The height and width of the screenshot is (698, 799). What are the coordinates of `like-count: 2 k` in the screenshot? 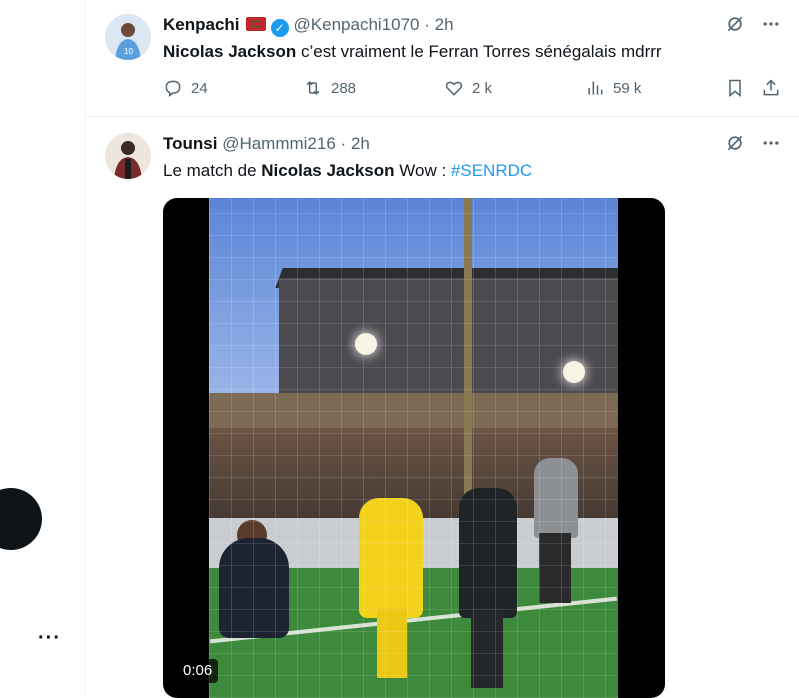 It's located at (482, 88).